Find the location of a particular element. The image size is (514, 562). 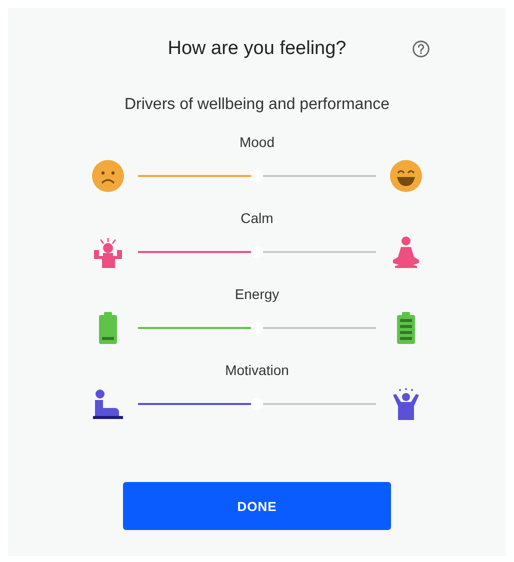

subtitle: Drivers of wellbeing and performance is located at coordinates (257, 105).